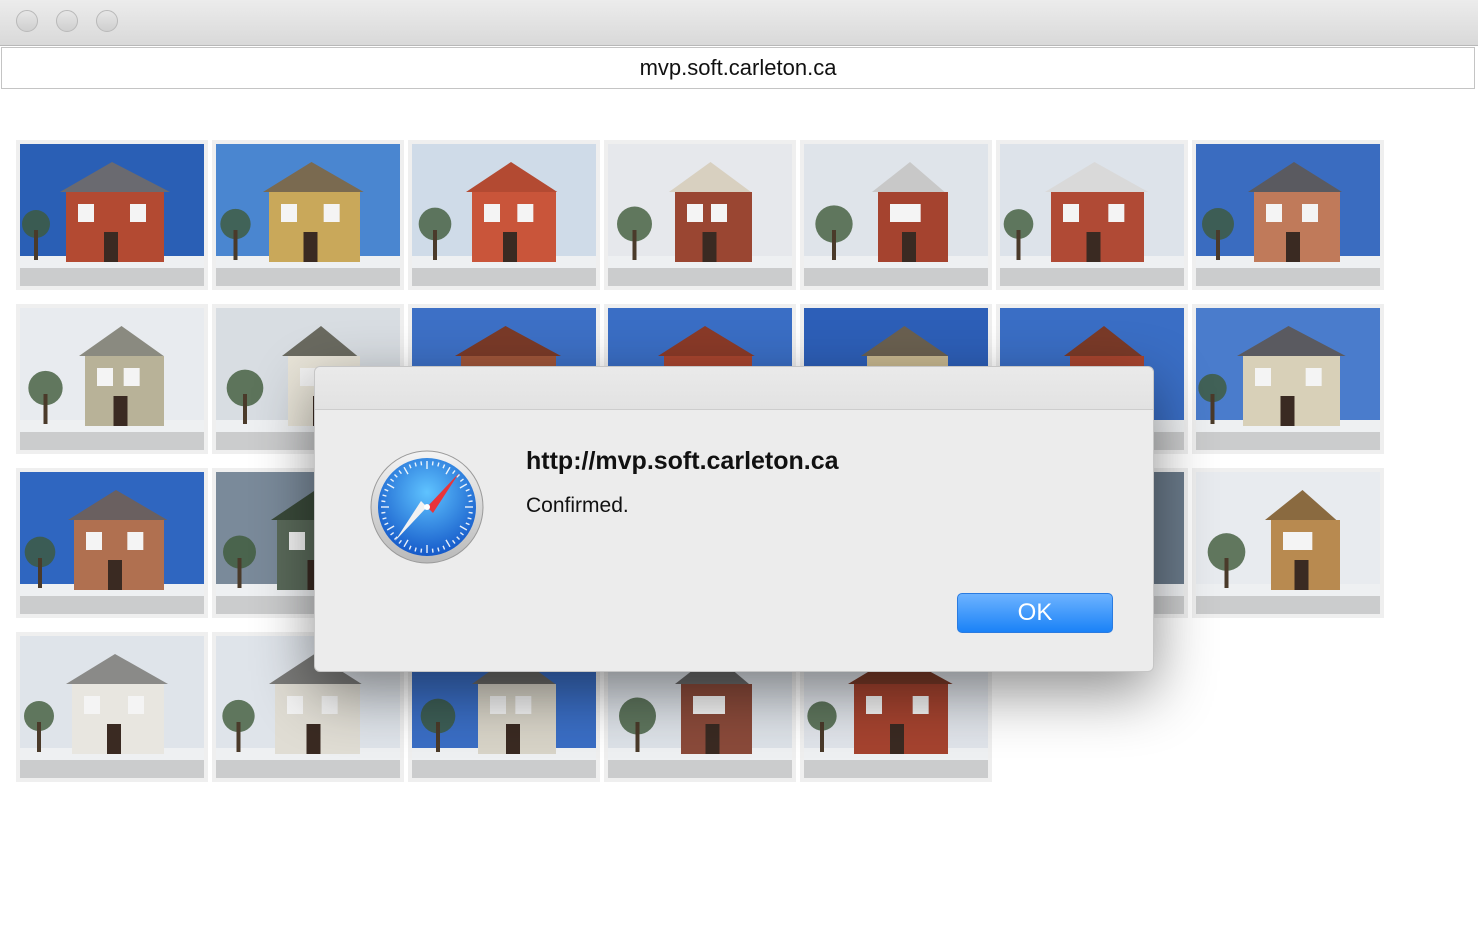 The image size is (1478, 934). What do you see at coordinates (734, 388) in the screenshot?
I see `dialog-header` at bounding box center [734, 388].